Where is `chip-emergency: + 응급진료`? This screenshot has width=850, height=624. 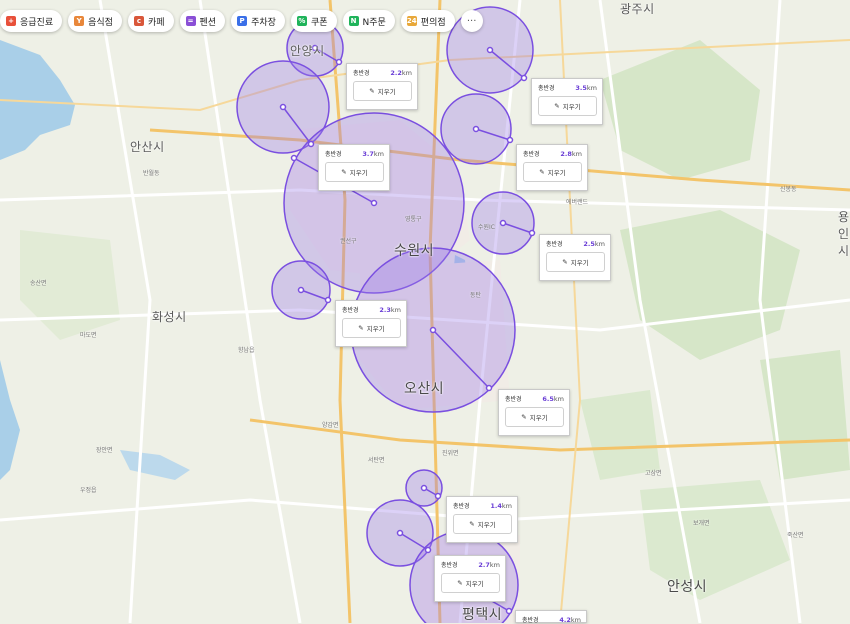 chip-emergency: + 응급진료 is located at coordinates (31, 21).